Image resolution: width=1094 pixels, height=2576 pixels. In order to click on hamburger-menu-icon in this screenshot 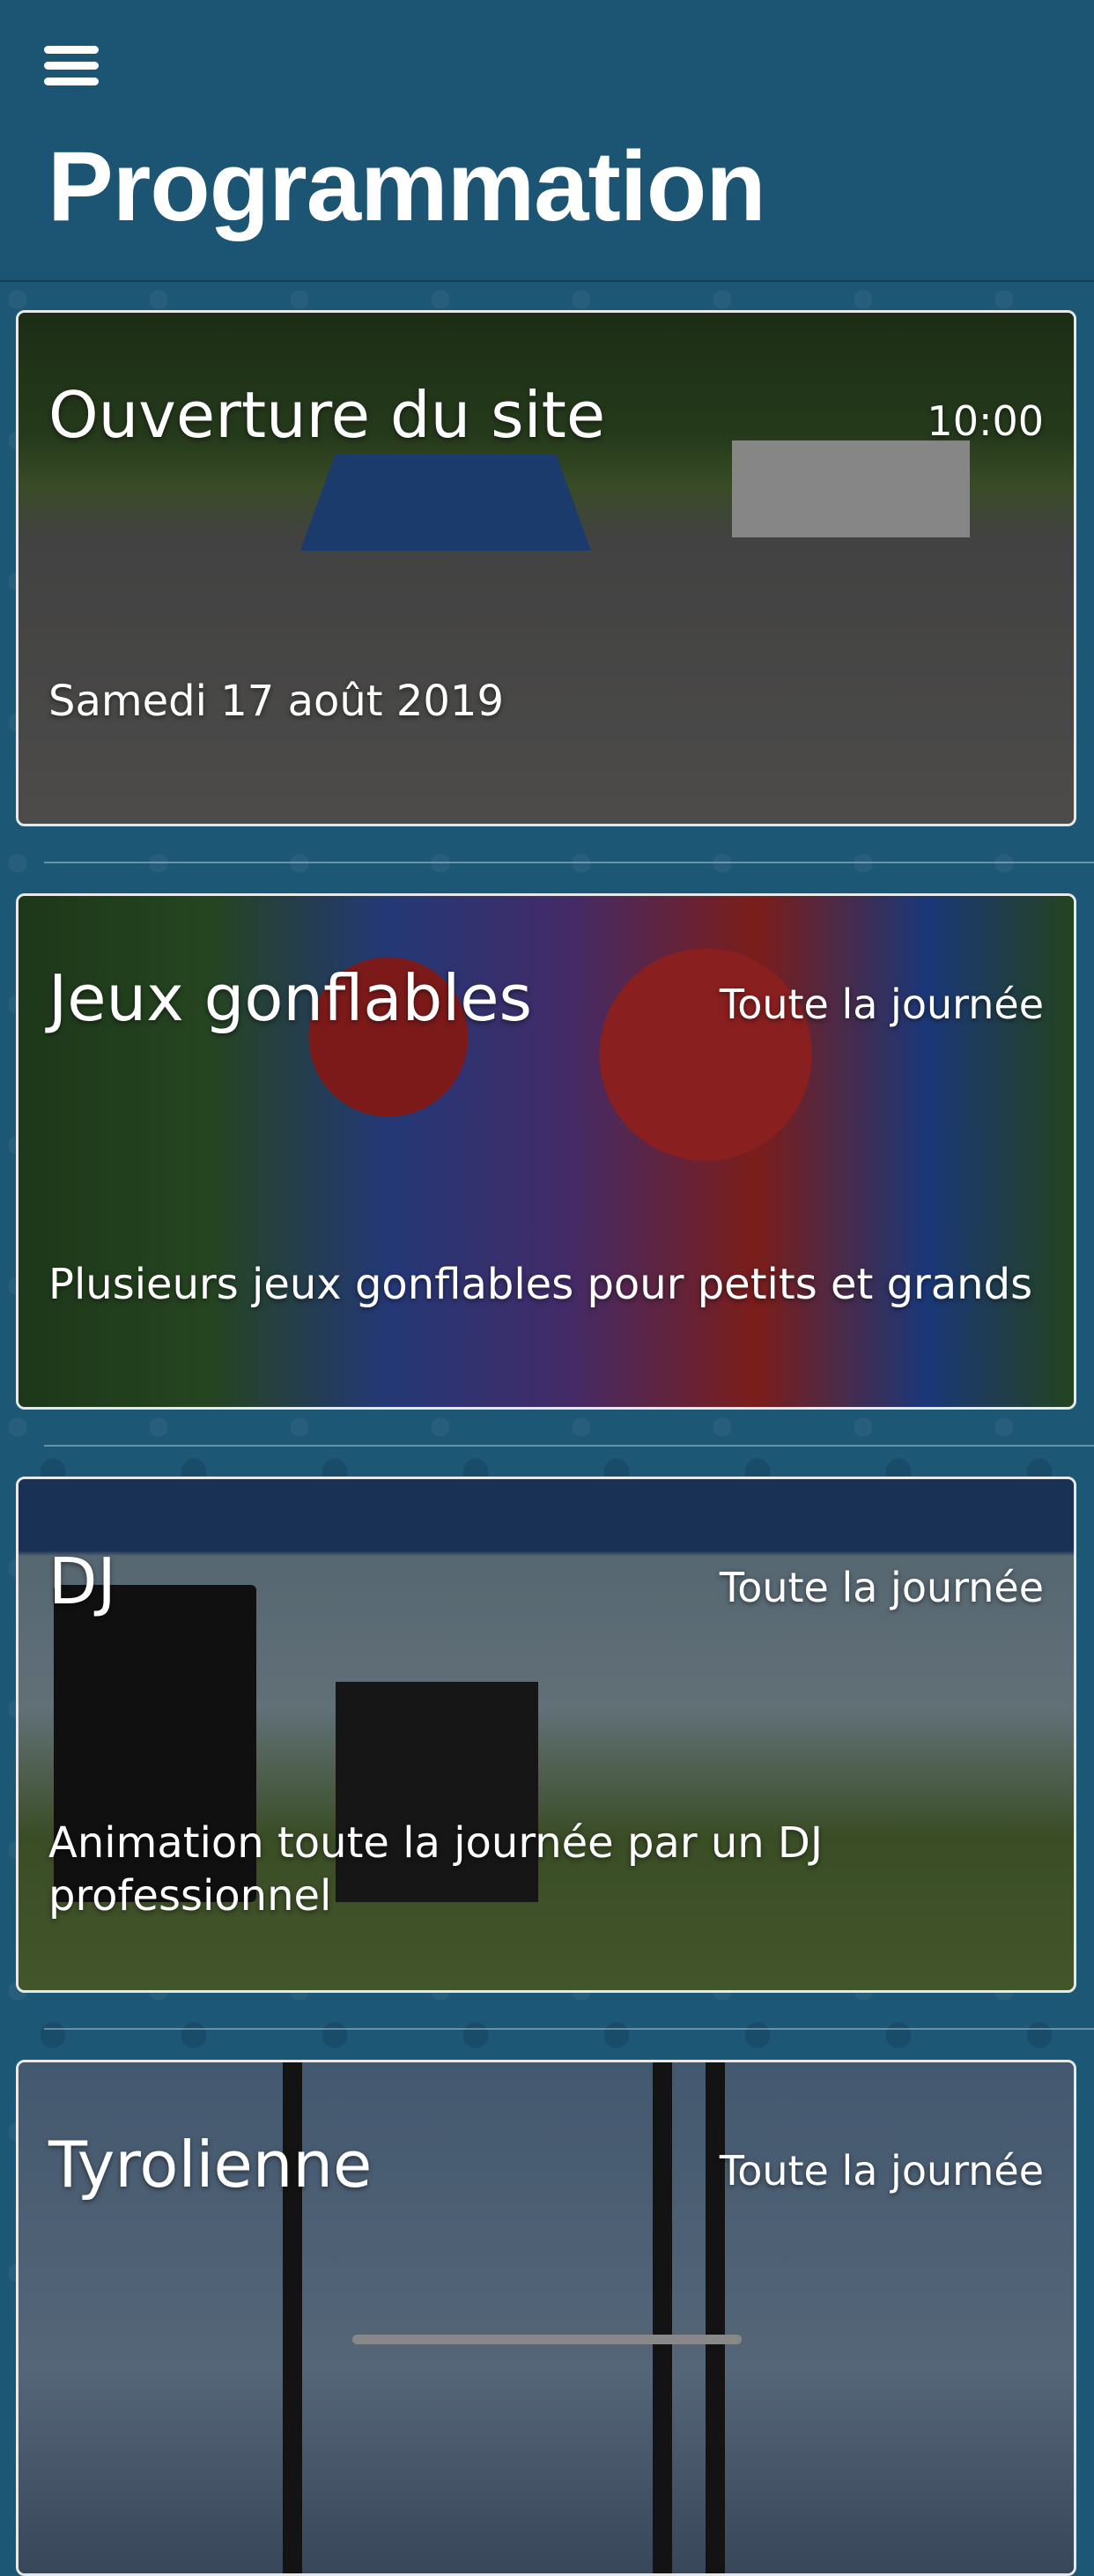, I will do `click(79, 65)`.